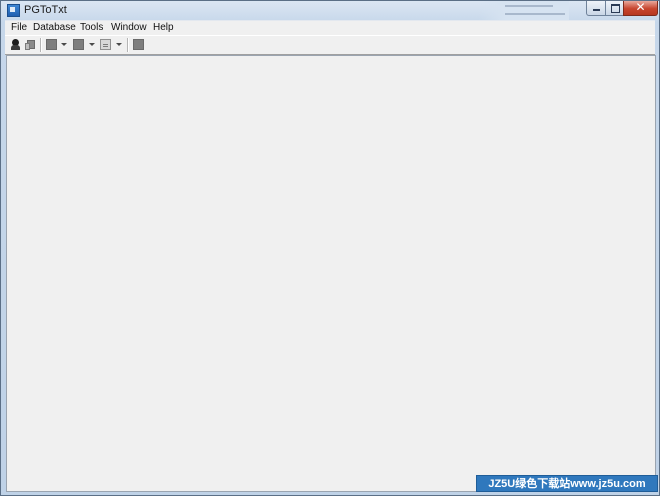  I want to click on minimize-button, so click(596, 8).